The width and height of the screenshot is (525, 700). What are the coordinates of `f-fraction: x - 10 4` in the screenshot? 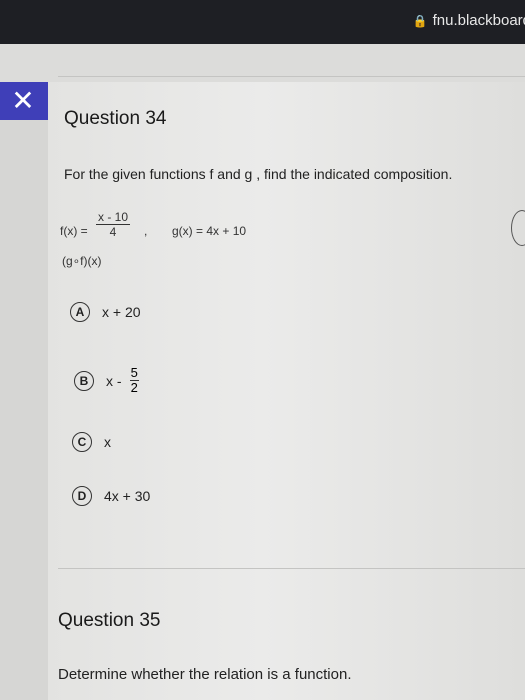 It's located at (113, 224).